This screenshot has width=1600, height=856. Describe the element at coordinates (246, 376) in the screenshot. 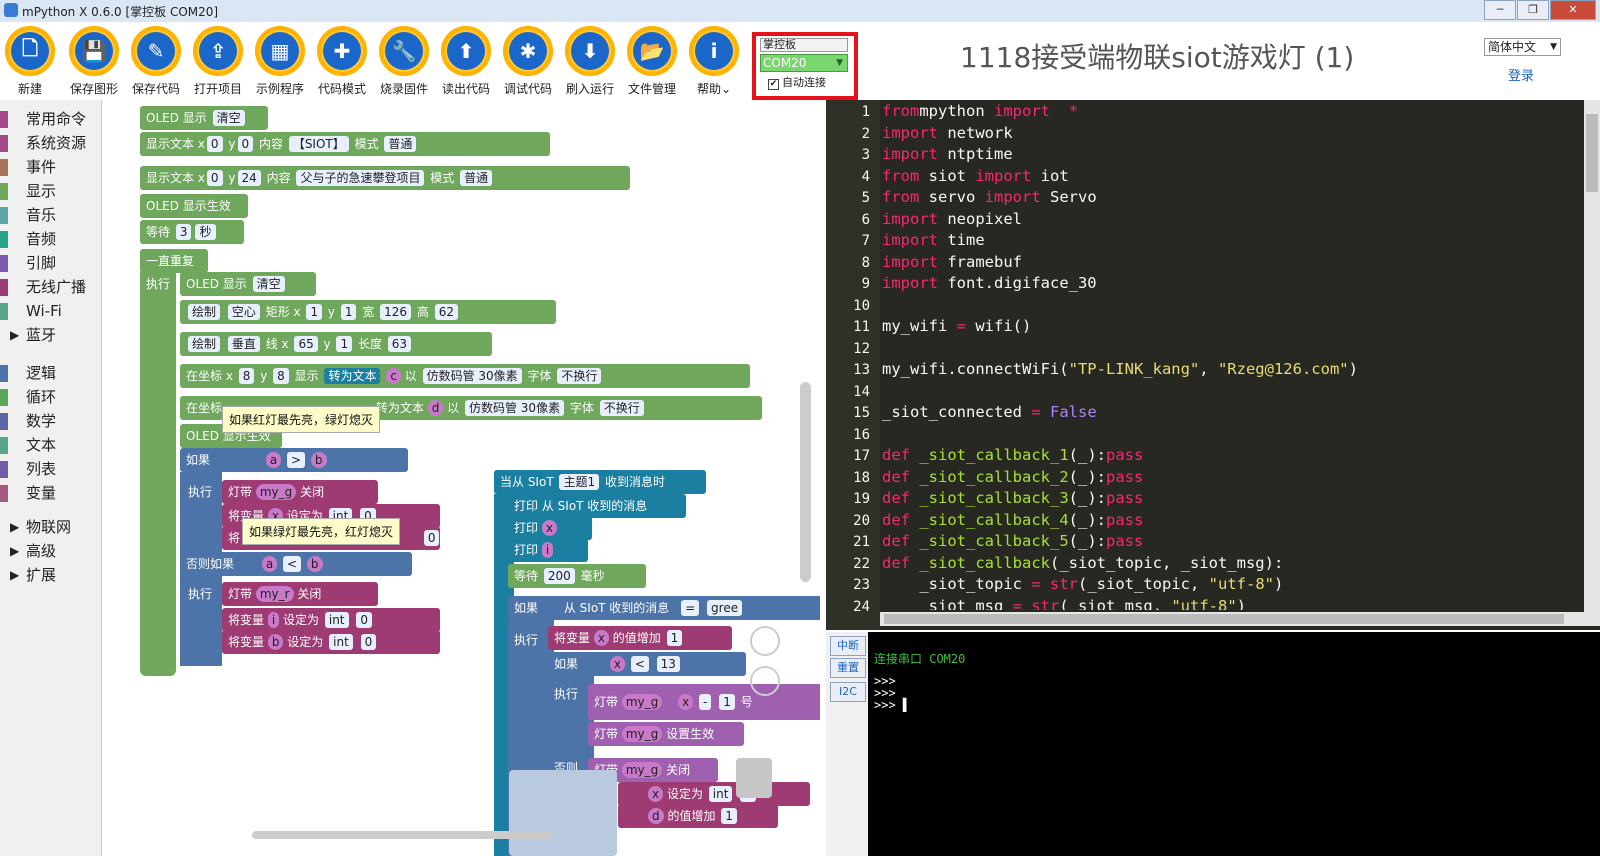

I see `block-field: 8` at that location.